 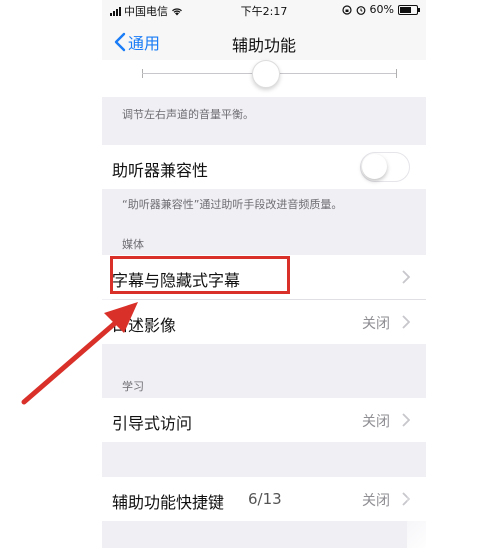 I want to click on guided-access-row: 引导式访问 关闭, so click(x=264, y=420).